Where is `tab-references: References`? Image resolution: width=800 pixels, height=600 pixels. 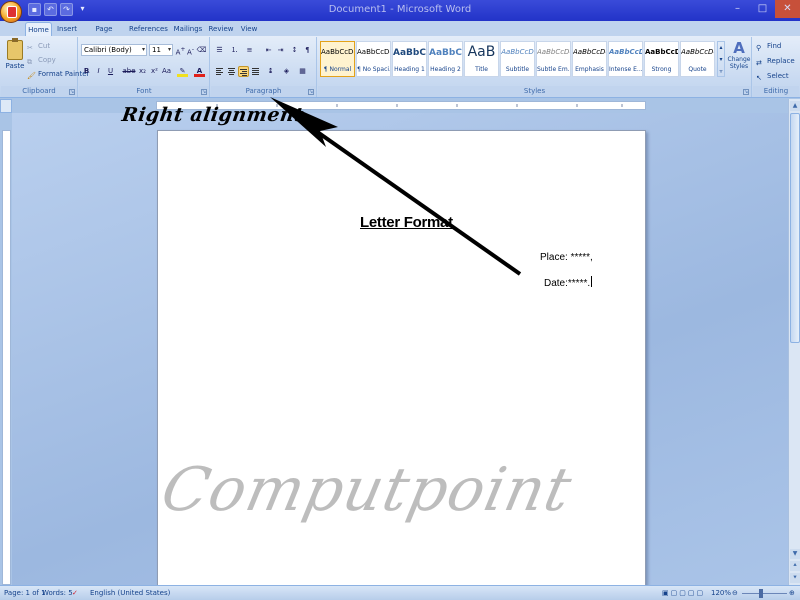 tab-references: References is located at coordinates (148, 29).